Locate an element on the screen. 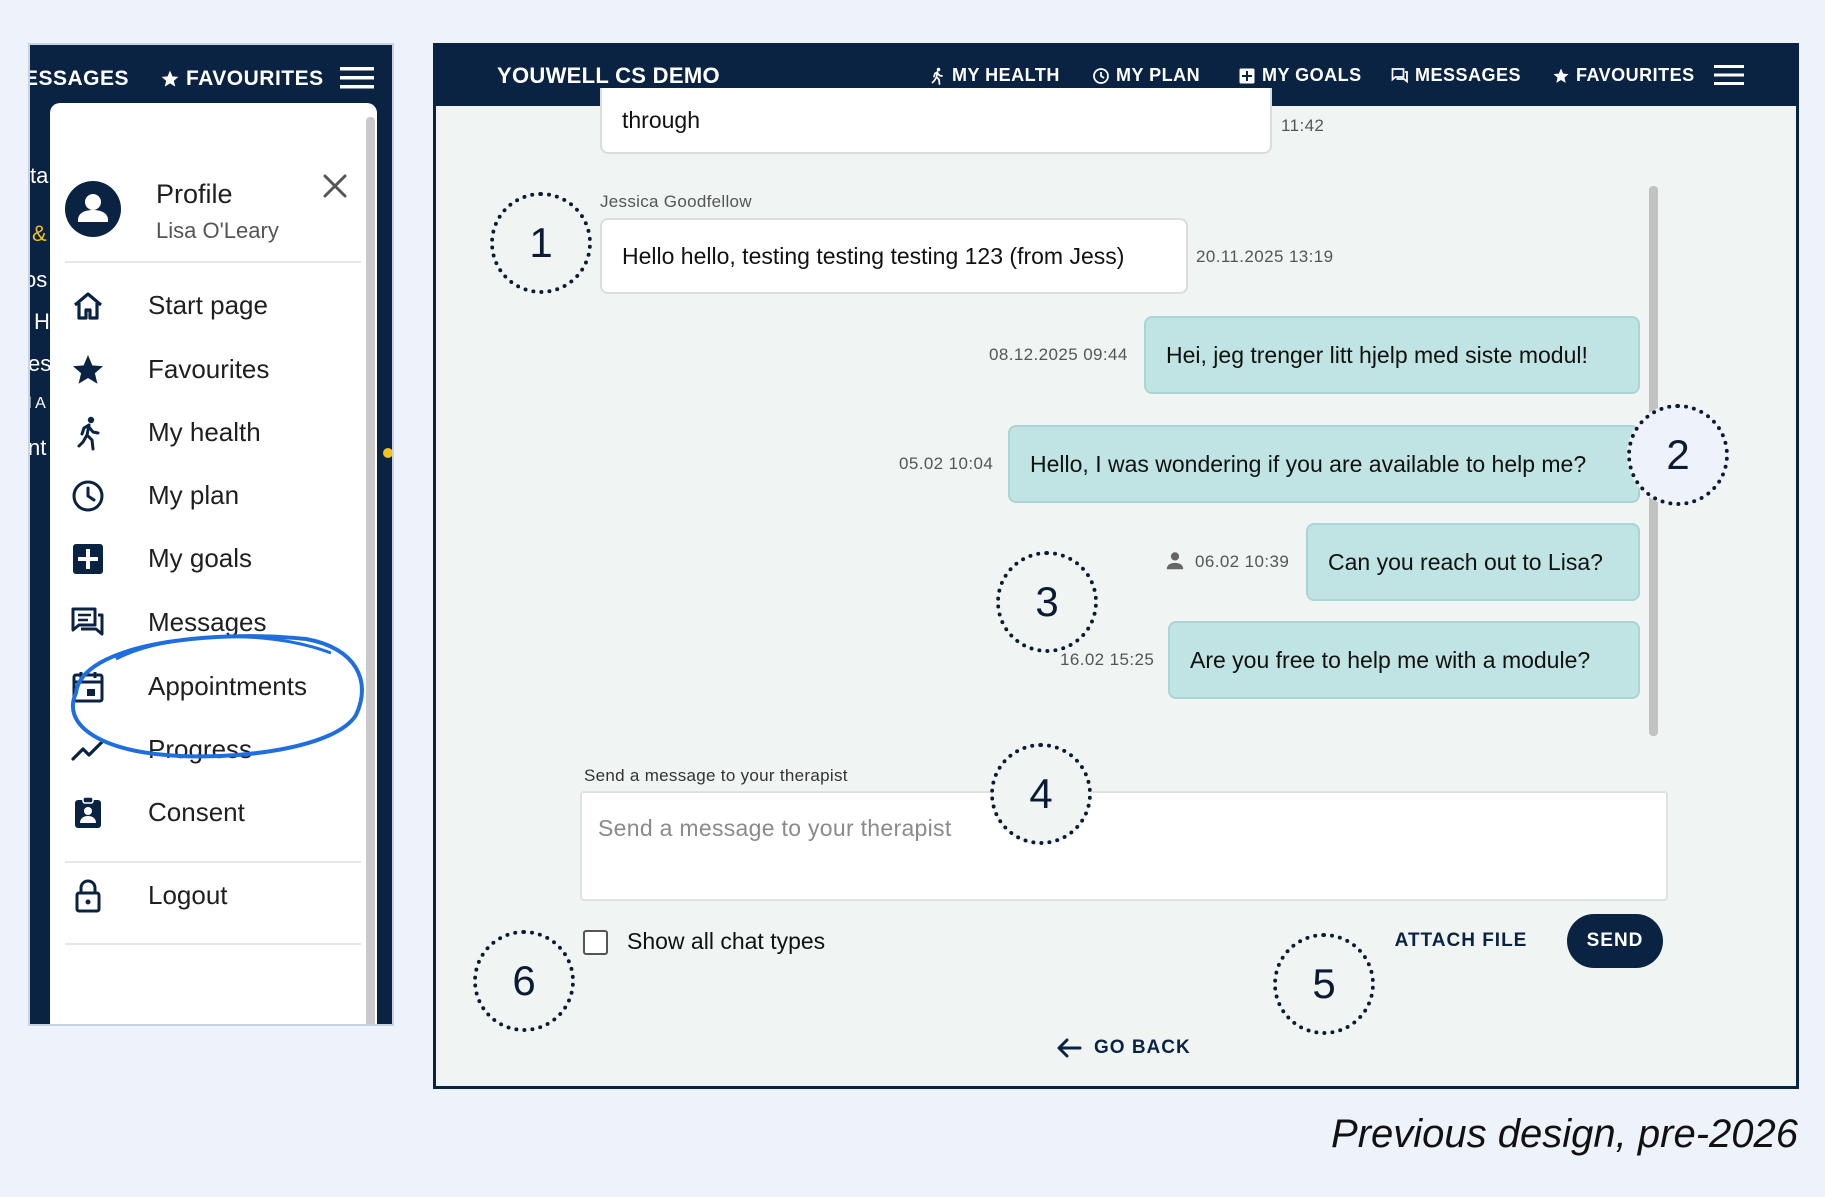  message-timestamp: 06.02 10:39 is located at coordinates (1242, 561).